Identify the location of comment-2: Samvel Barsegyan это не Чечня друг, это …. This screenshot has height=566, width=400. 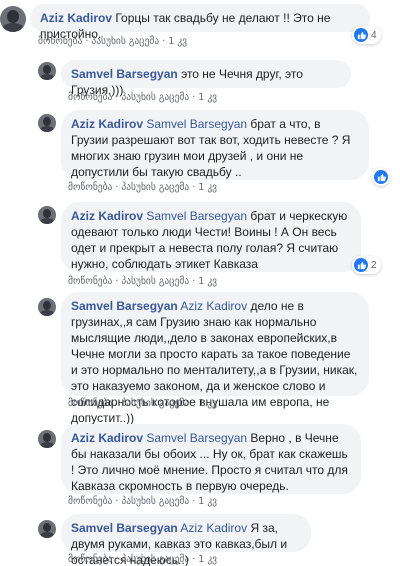
(200, 79).